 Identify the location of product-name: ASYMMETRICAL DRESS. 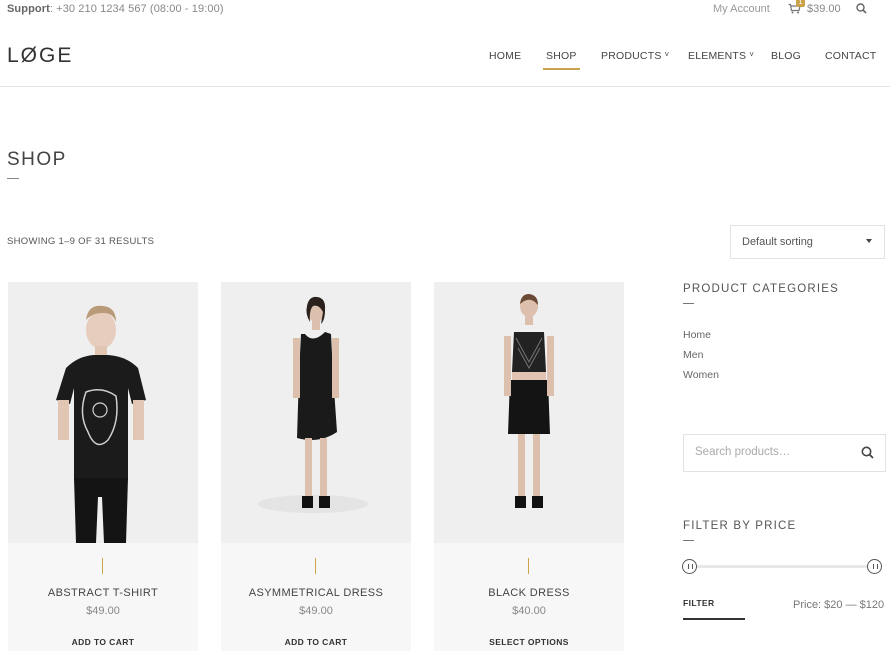
(316, 593).